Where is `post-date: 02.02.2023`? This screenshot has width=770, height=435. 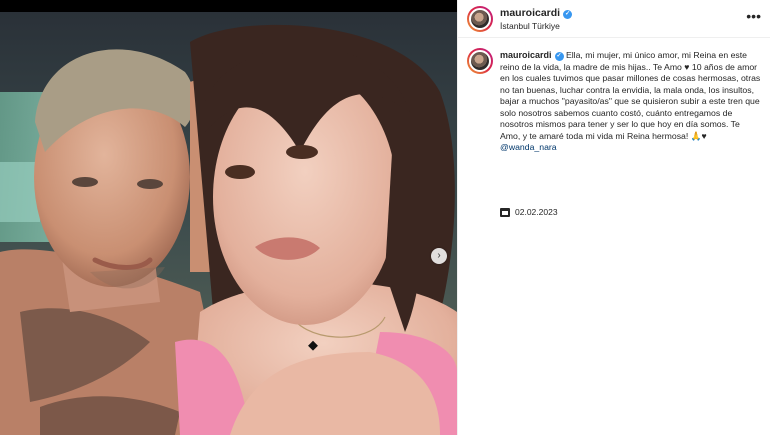 post-date: 02.02.2023 is located at coordinates (536, 212).